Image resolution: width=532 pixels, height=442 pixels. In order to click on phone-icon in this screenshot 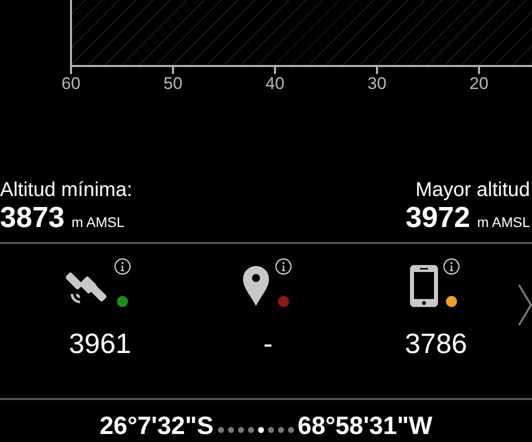, I will do `click(423, 286)`.